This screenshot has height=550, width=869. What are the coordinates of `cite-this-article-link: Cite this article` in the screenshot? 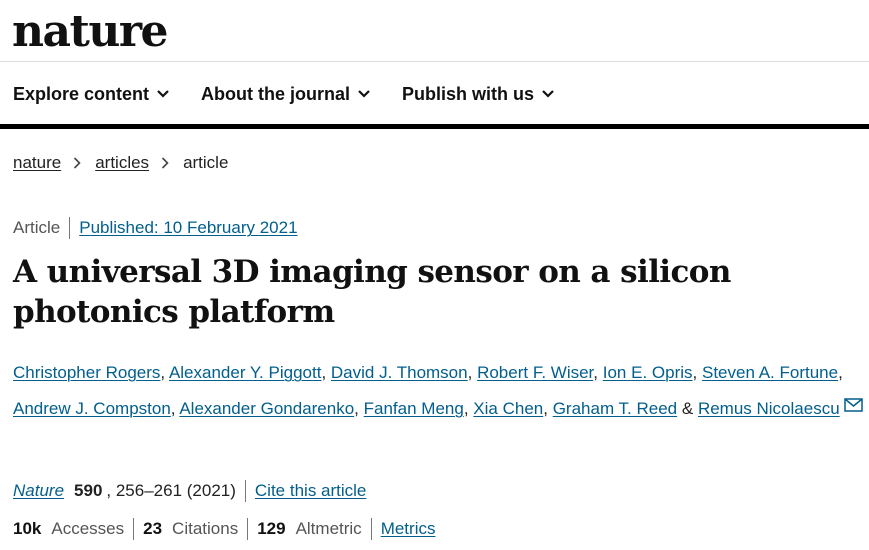 It's located at (310, 491).